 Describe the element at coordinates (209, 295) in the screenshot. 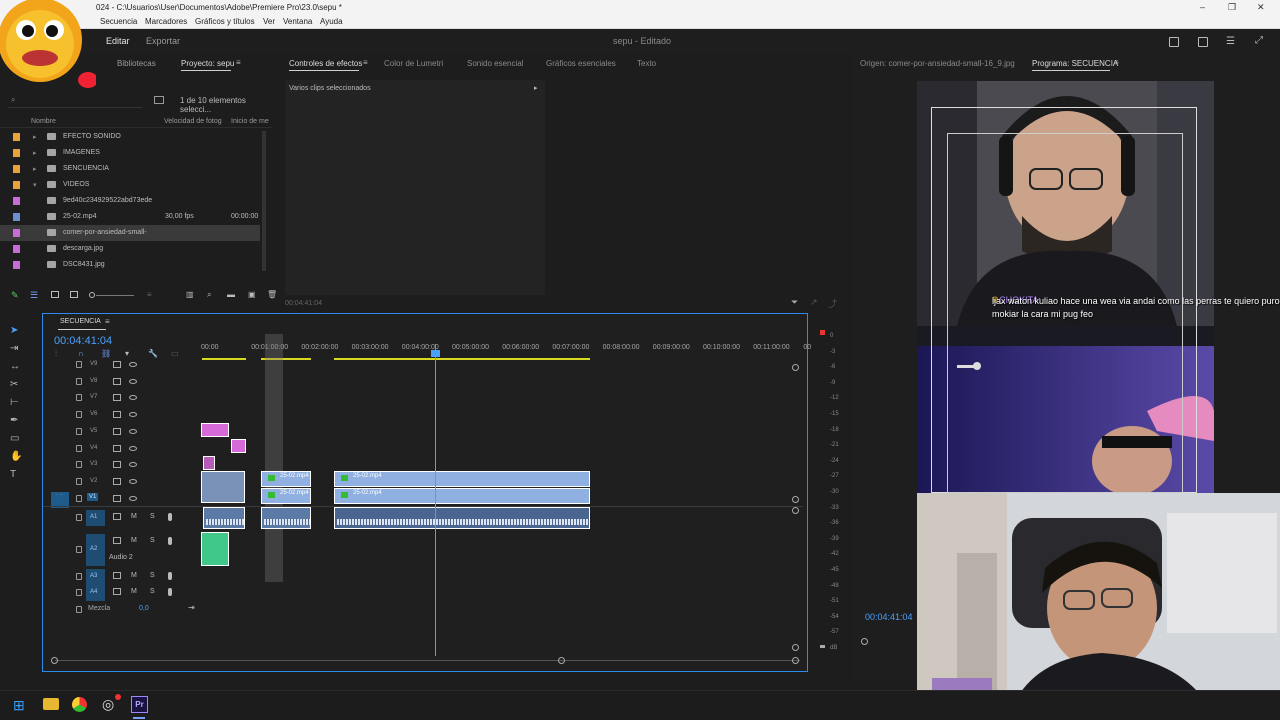

I see `find-icon: ⌕` at that location.